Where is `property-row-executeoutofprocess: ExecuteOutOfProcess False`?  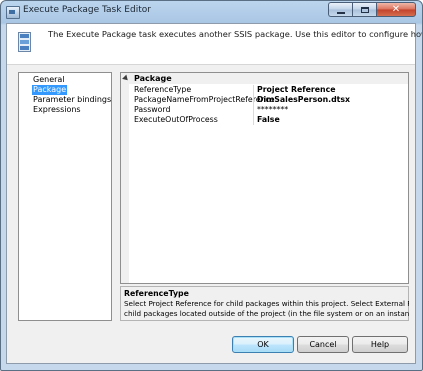
property-row-executeoutofprocess: ExecuteOutOfProcess False is located at coordinates (268, 120).